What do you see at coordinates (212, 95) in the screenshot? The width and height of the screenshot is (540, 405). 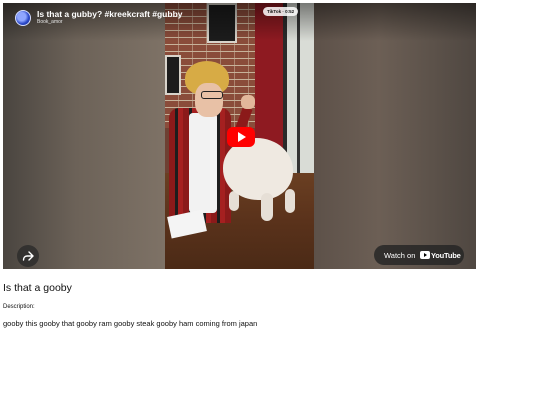 I see `glasses` at bounding box center [212, 95].